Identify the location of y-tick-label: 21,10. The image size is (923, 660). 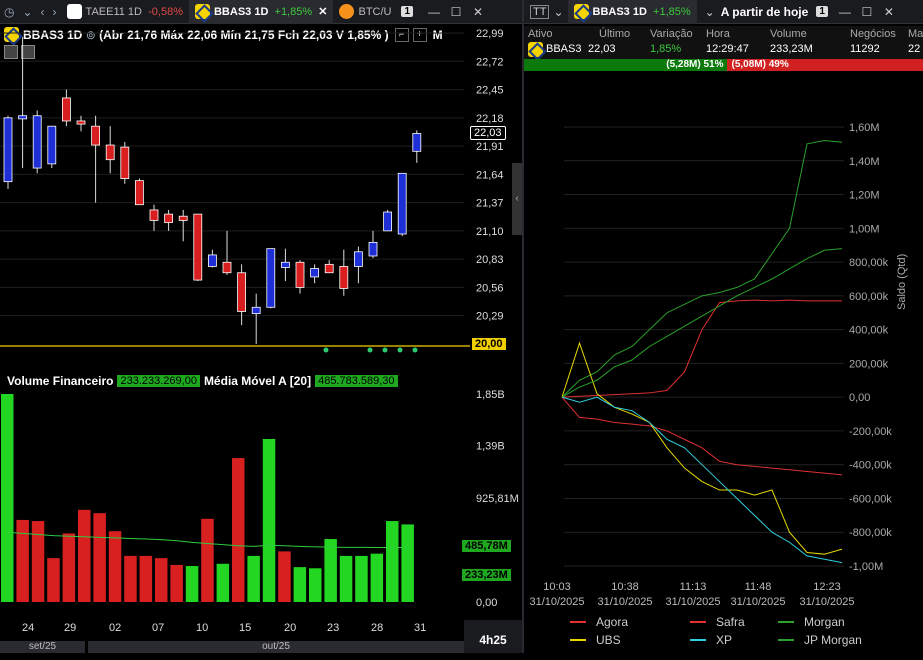
(490, 232).